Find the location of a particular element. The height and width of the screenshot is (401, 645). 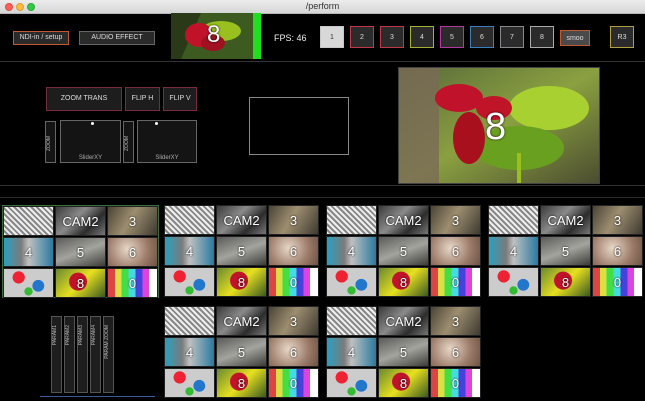

camera-block-3: CAM2 3 4 5 6 8 0 is located at coordinates (404, 251).